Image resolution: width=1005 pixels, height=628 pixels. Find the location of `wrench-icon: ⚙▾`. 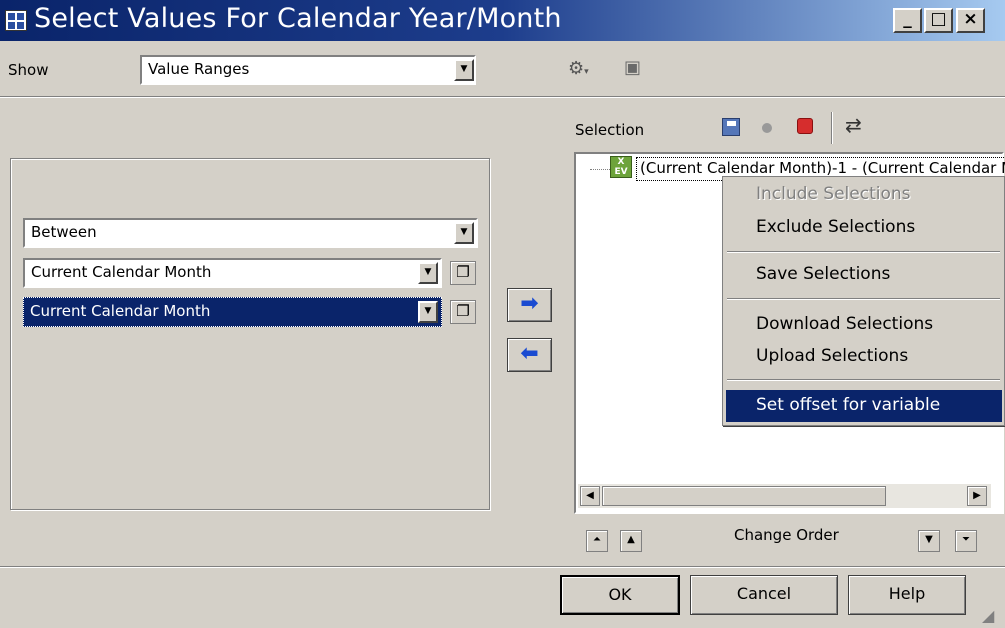

wrench-icon: ⚙▾ is located at coordinates (584, 69).